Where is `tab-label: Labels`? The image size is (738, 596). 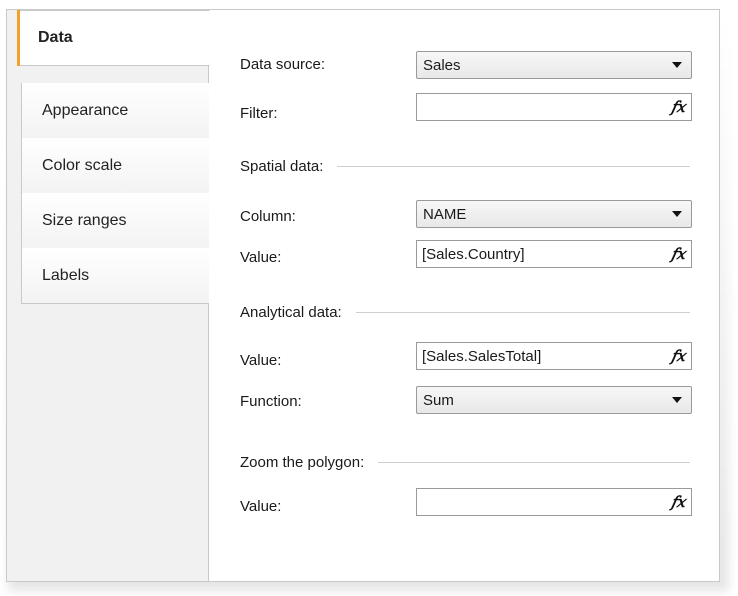
tab-label: Labels is located at coordinates (66, 275).